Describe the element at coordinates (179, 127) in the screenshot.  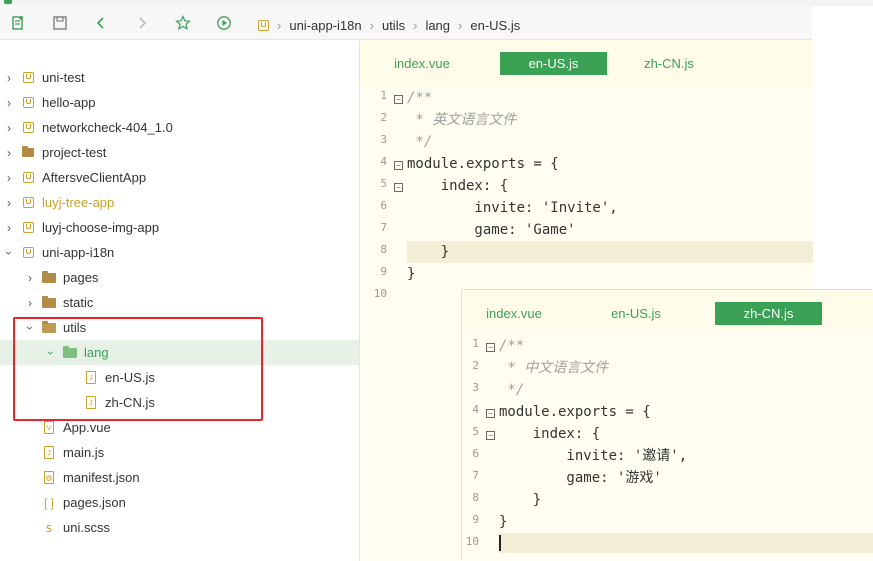
I see `tree-item-networkcheck: › networkcheck-404_1.0` at that location.